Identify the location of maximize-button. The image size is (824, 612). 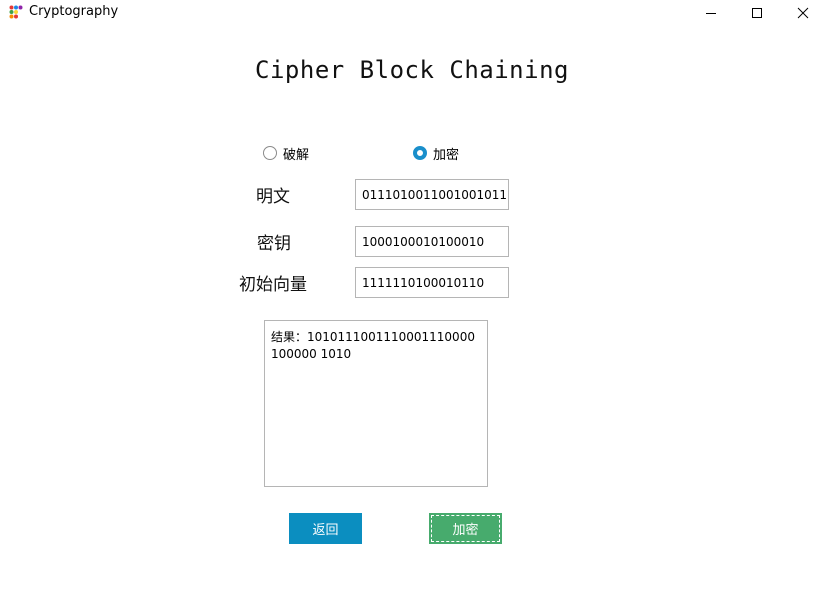
(757, 13).